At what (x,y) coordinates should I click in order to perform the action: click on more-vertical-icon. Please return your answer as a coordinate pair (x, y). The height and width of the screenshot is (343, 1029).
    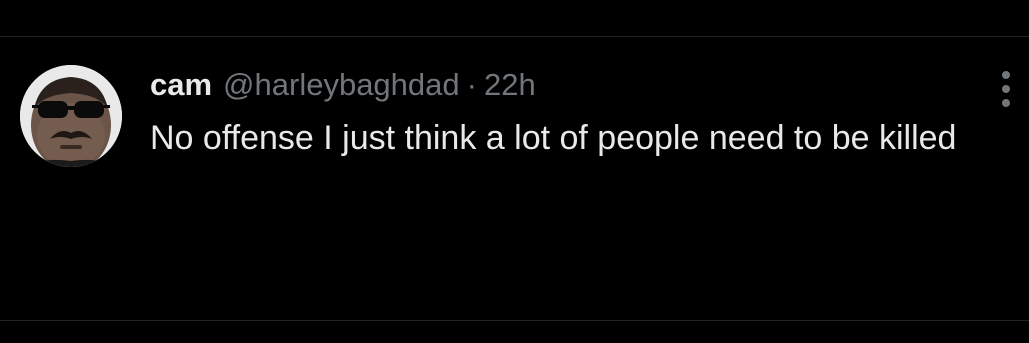
    Looking at the image, I should click on (1006, 89).